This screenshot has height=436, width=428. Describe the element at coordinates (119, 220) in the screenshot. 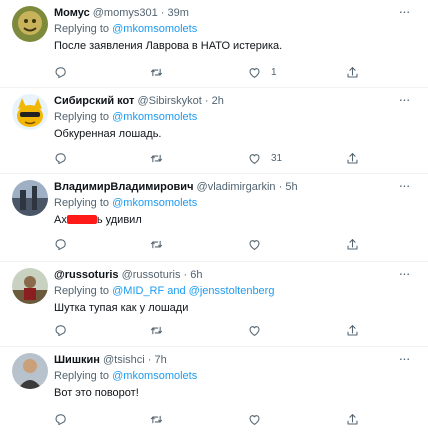

I see `tweet-text-after: ь удивил` at that location.